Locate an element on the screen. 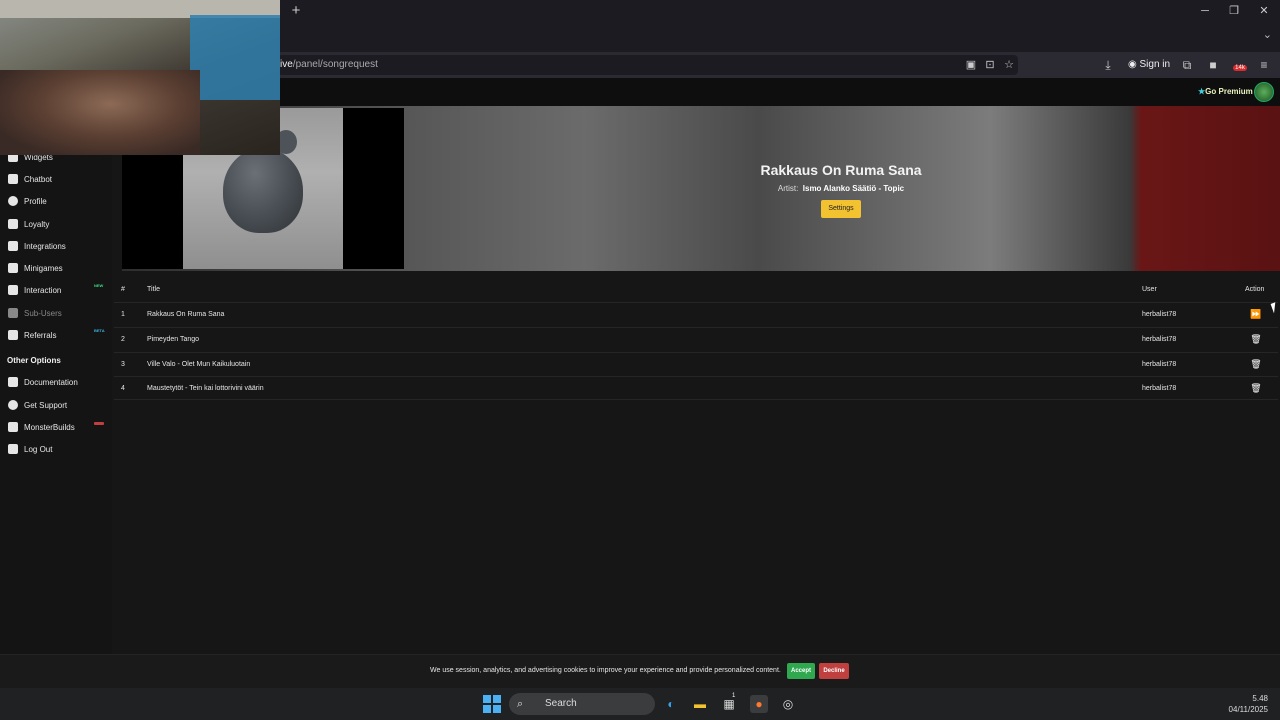  bookmark-star-icon: ☆ is located at coordinates (1009, 65).